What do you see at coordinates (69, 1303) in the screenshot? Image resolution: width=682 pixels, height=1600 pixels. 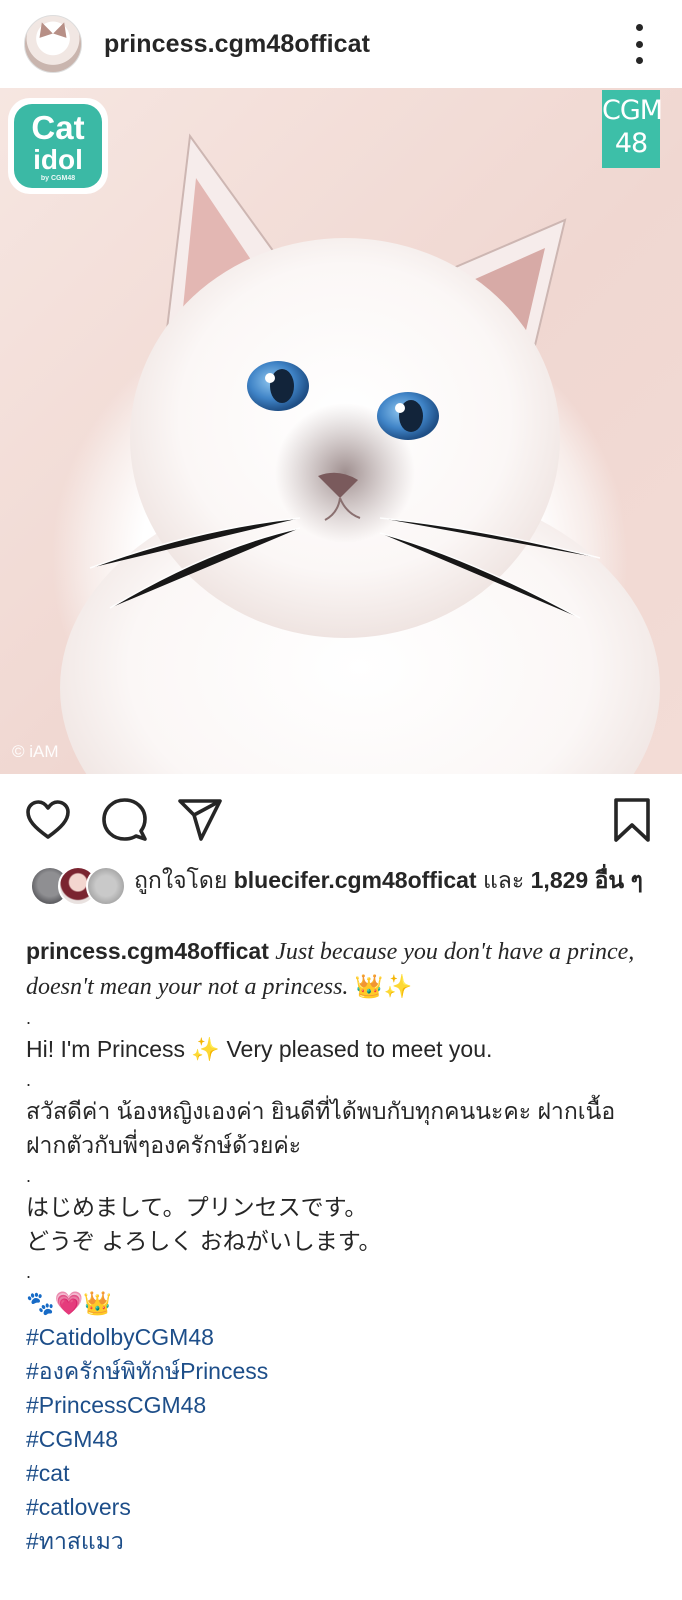 I see `caption-emoji-line: 🐾💗👑` at bounding box center [69, 1303].